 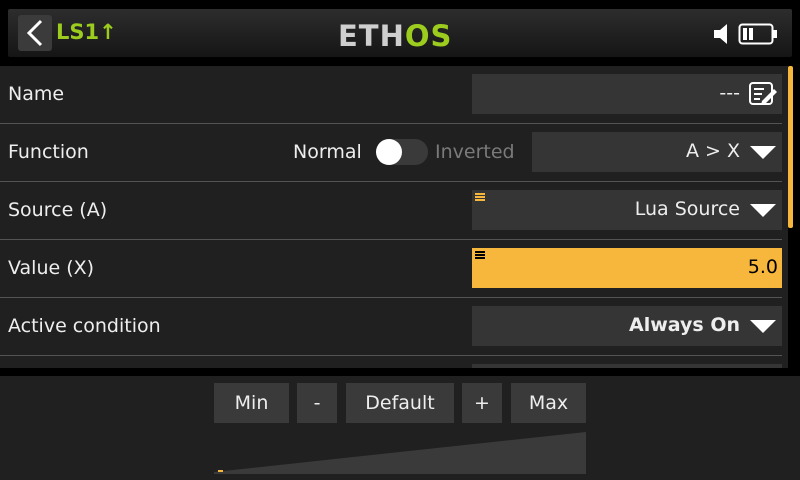 What do you see at coordinates (548, 403) in the screenshot?
I see `max-button: Max` at bounding box center [548, 403].